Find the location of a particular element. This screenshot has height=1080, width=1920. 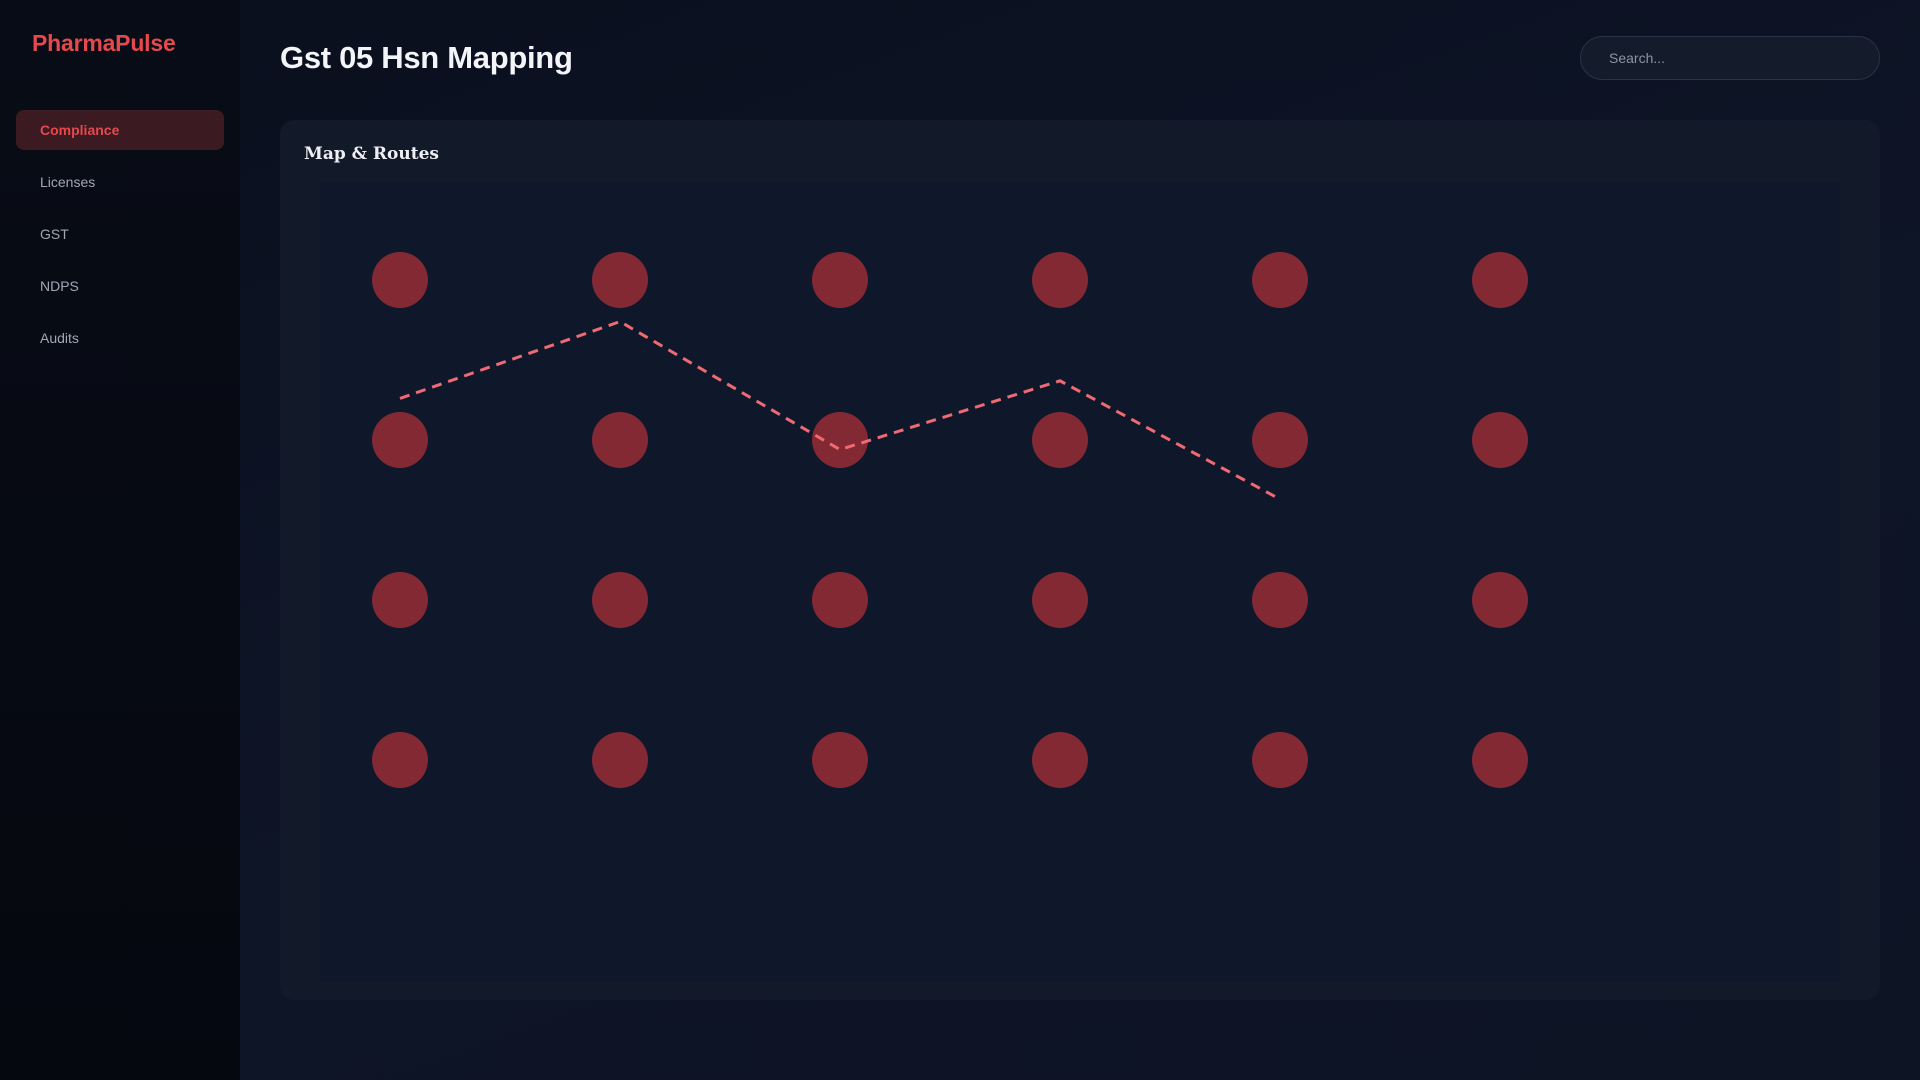

sidebar-item-licenses: Licenses is located at coordinates (120, 182).